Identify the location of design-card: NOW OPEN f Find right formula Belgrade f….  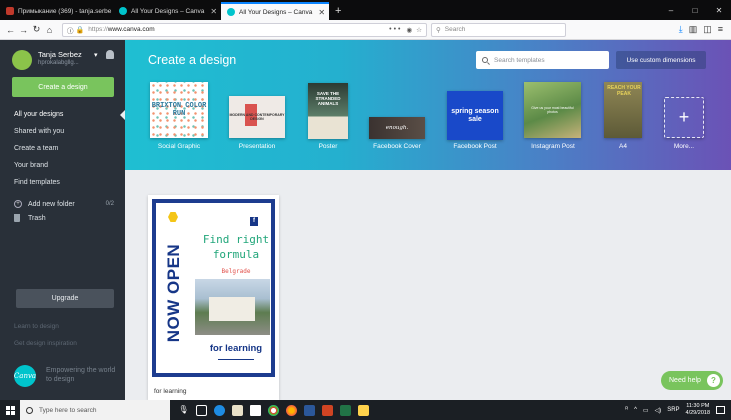
(213, 297).